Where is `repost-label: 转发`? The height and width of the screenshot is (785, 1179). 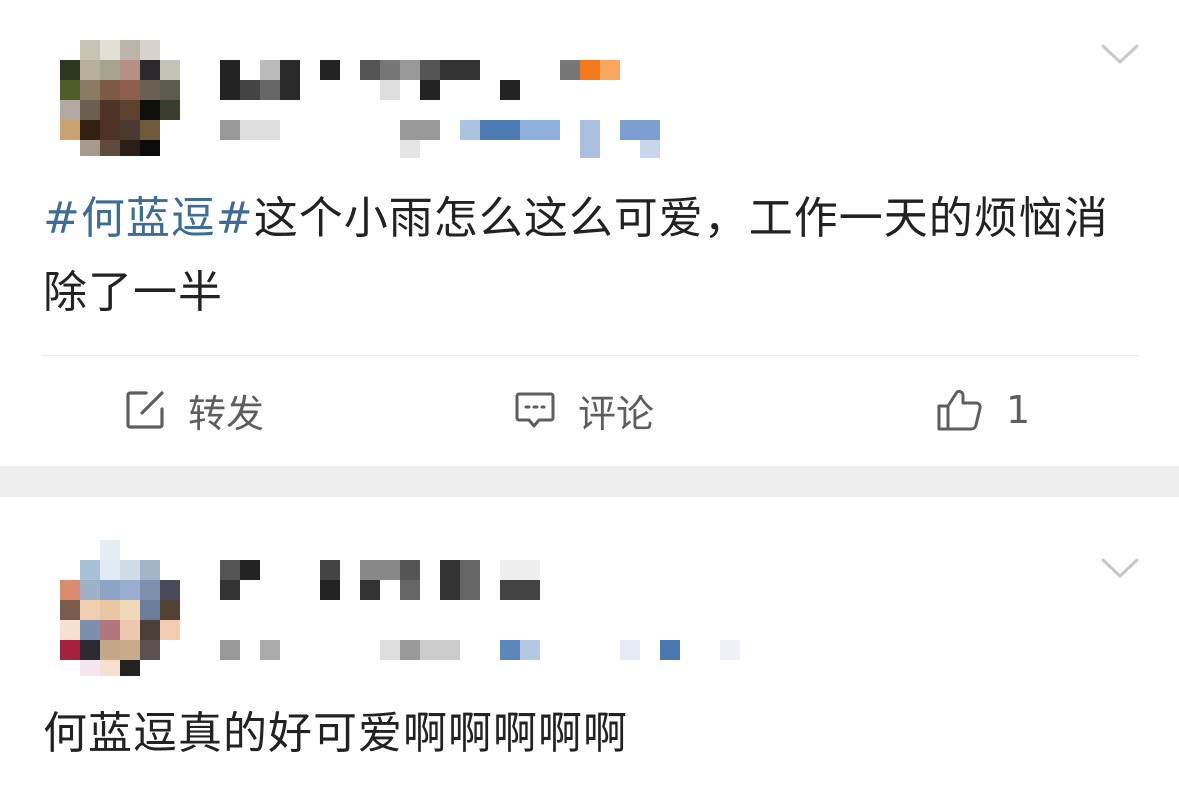
repost-label: 转发 is located at coordinates (226, 413).